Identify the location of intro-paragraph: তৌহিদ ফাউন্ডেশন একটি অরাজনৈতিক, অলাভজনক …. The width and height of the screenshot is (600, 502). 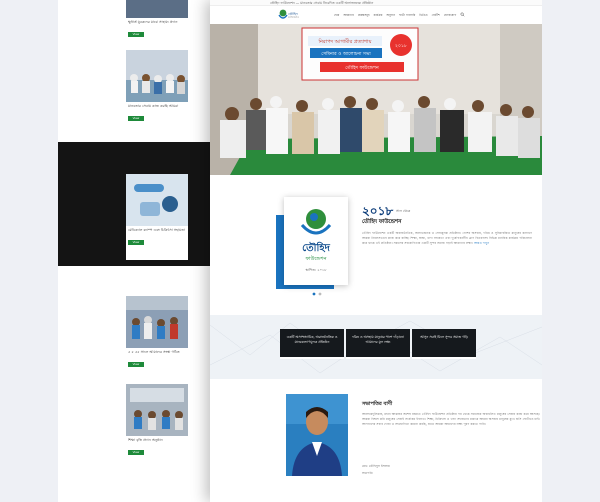
(447, 239).